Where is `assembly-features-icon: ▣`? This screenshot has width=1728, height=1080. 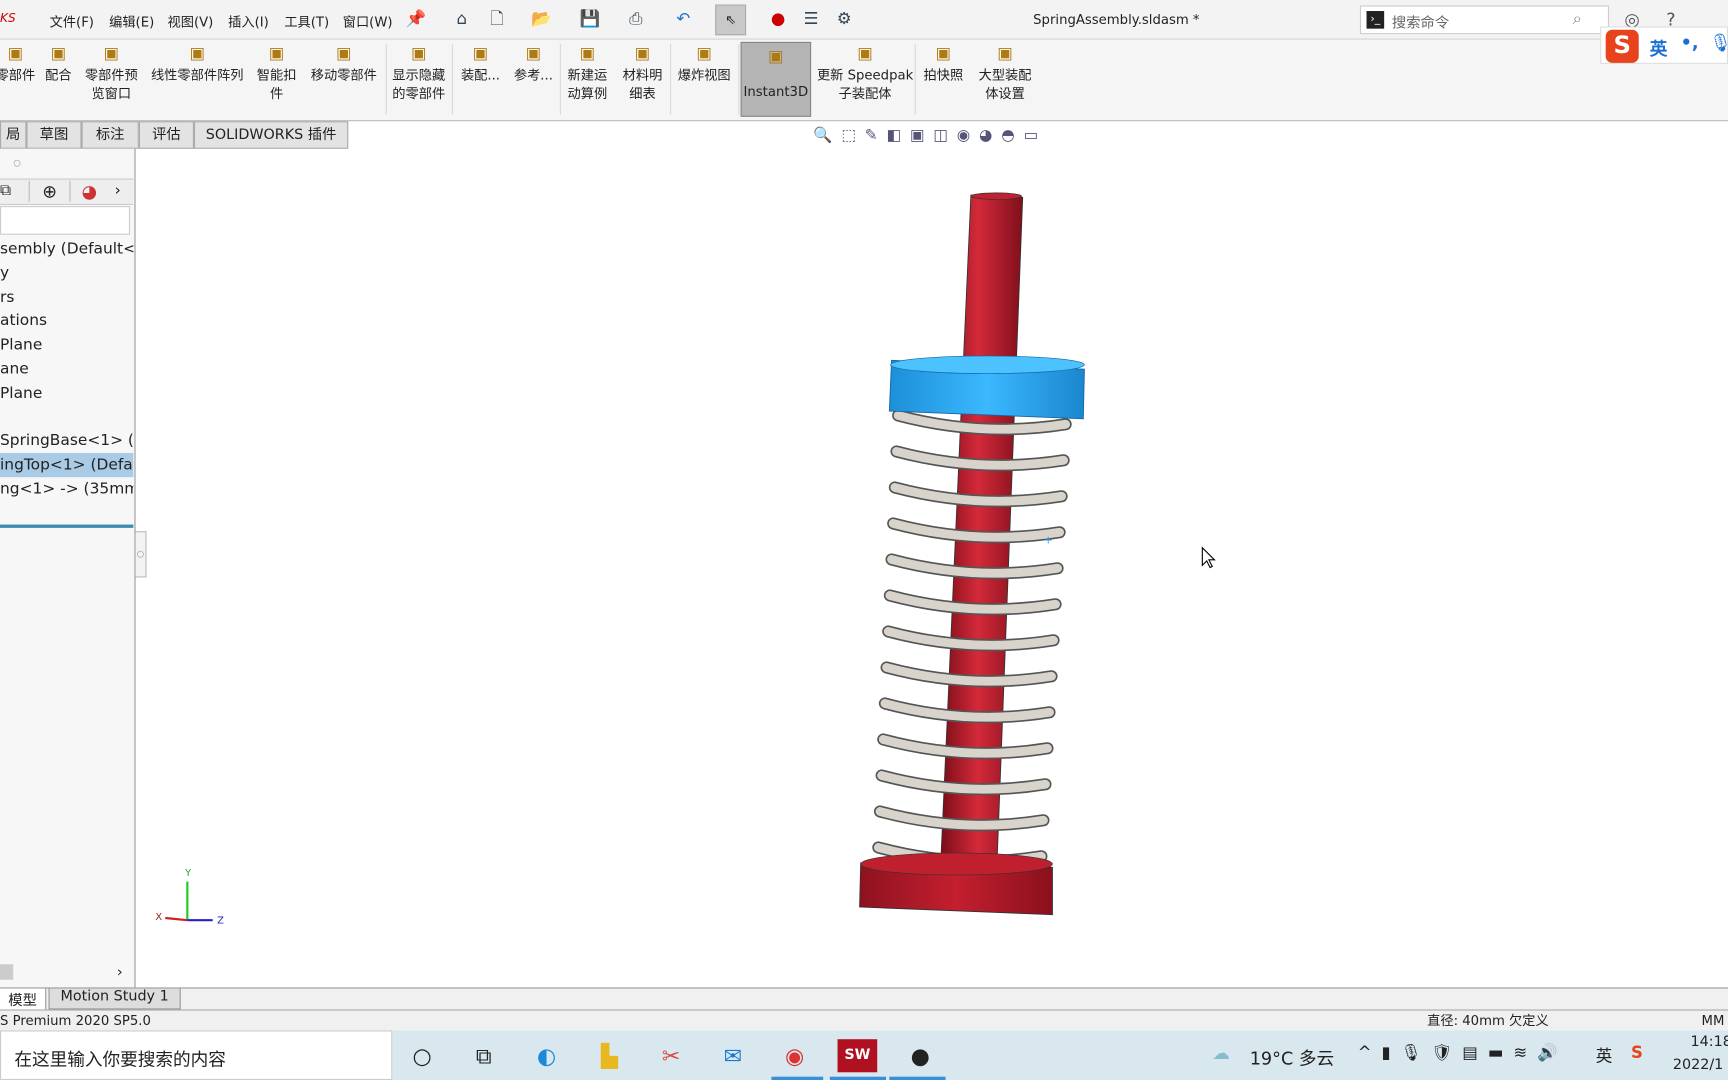 assembly-features-icon: ▣ is located at coordinates (480, 52).